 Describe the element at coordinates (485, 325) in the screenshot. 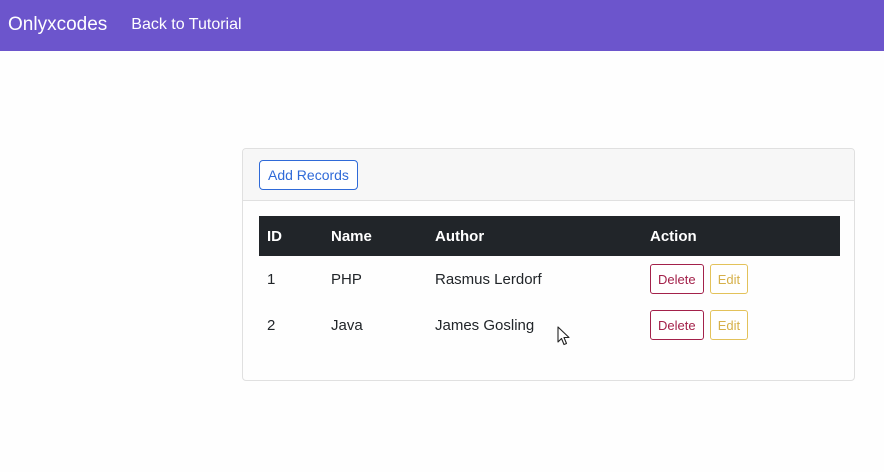

I see `cell-author: James Gosling` at that location.